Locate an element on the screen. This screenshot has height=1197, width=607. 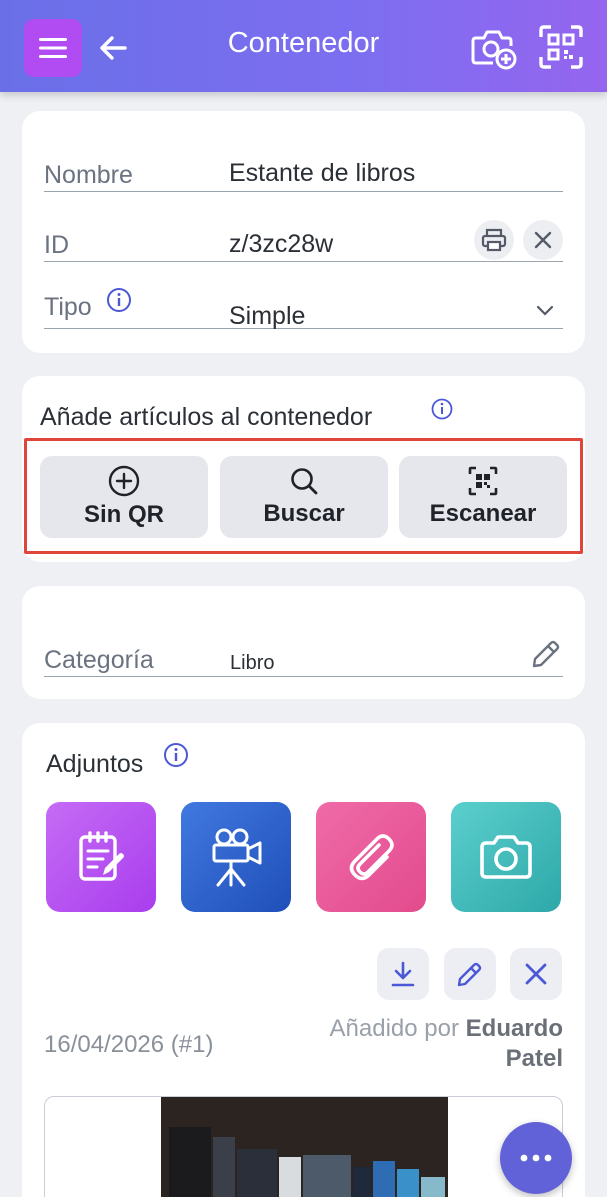
add-video-button is located at coordinates (236, 857).